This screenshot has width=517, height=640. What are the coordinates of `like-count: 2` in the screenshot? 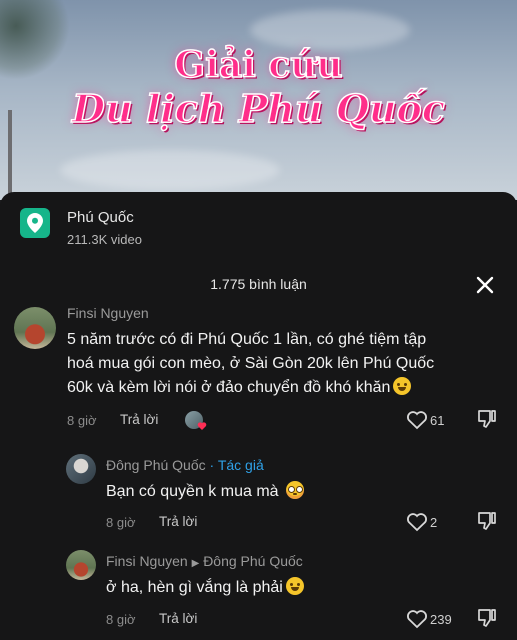 It's located at (434, 522).